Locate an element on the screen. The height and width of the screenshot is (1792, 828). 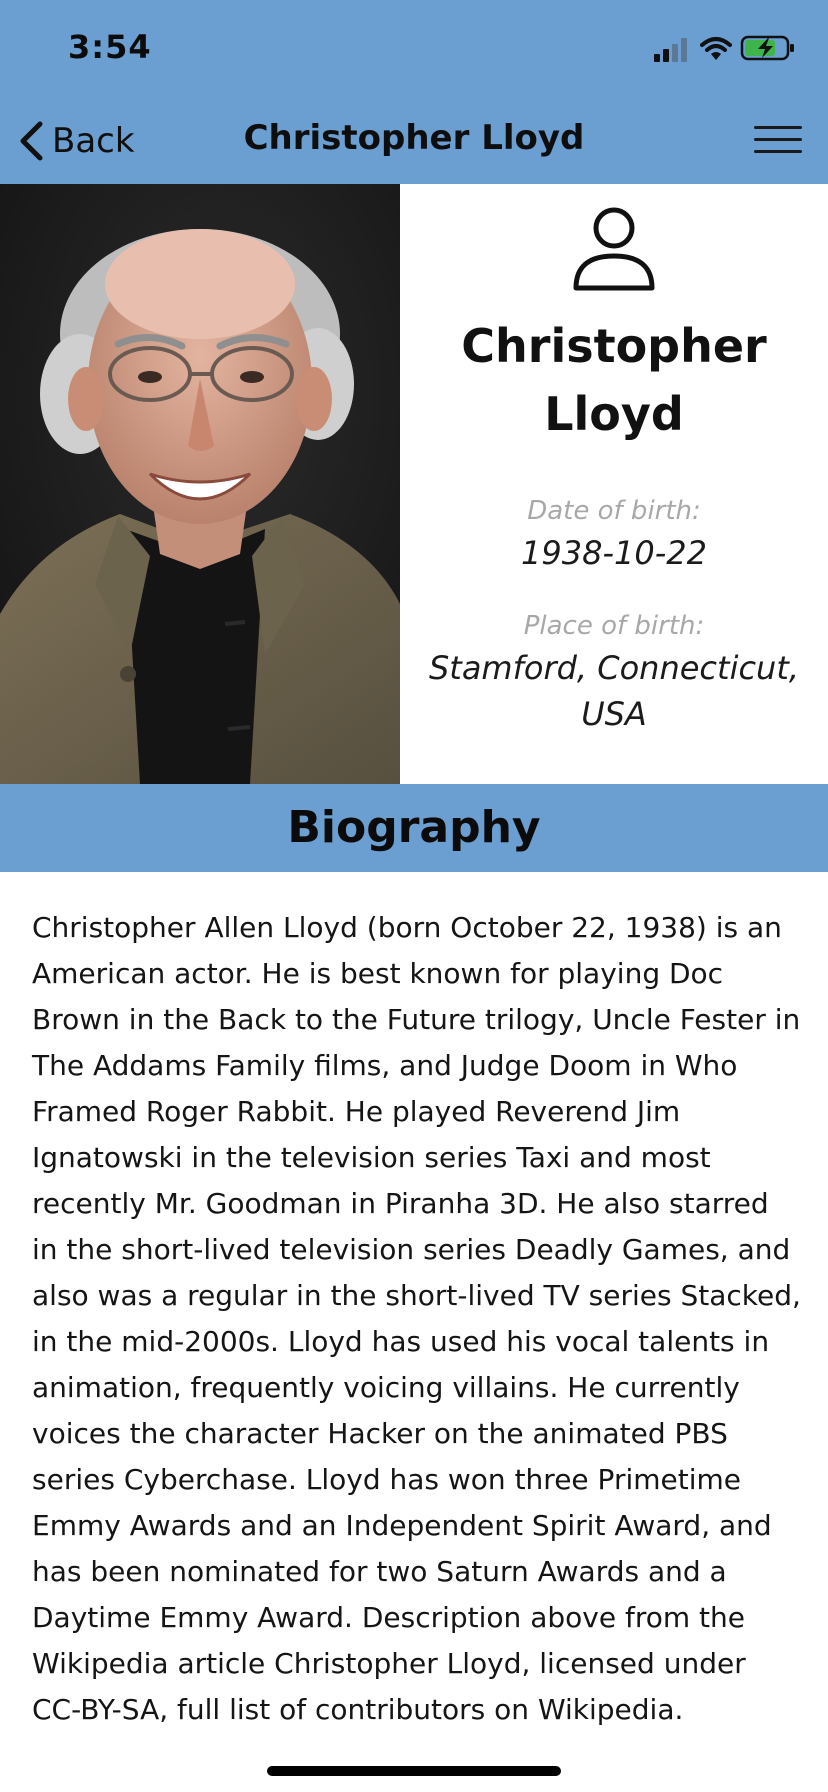
person-icon is located at coordinates (614, 249).